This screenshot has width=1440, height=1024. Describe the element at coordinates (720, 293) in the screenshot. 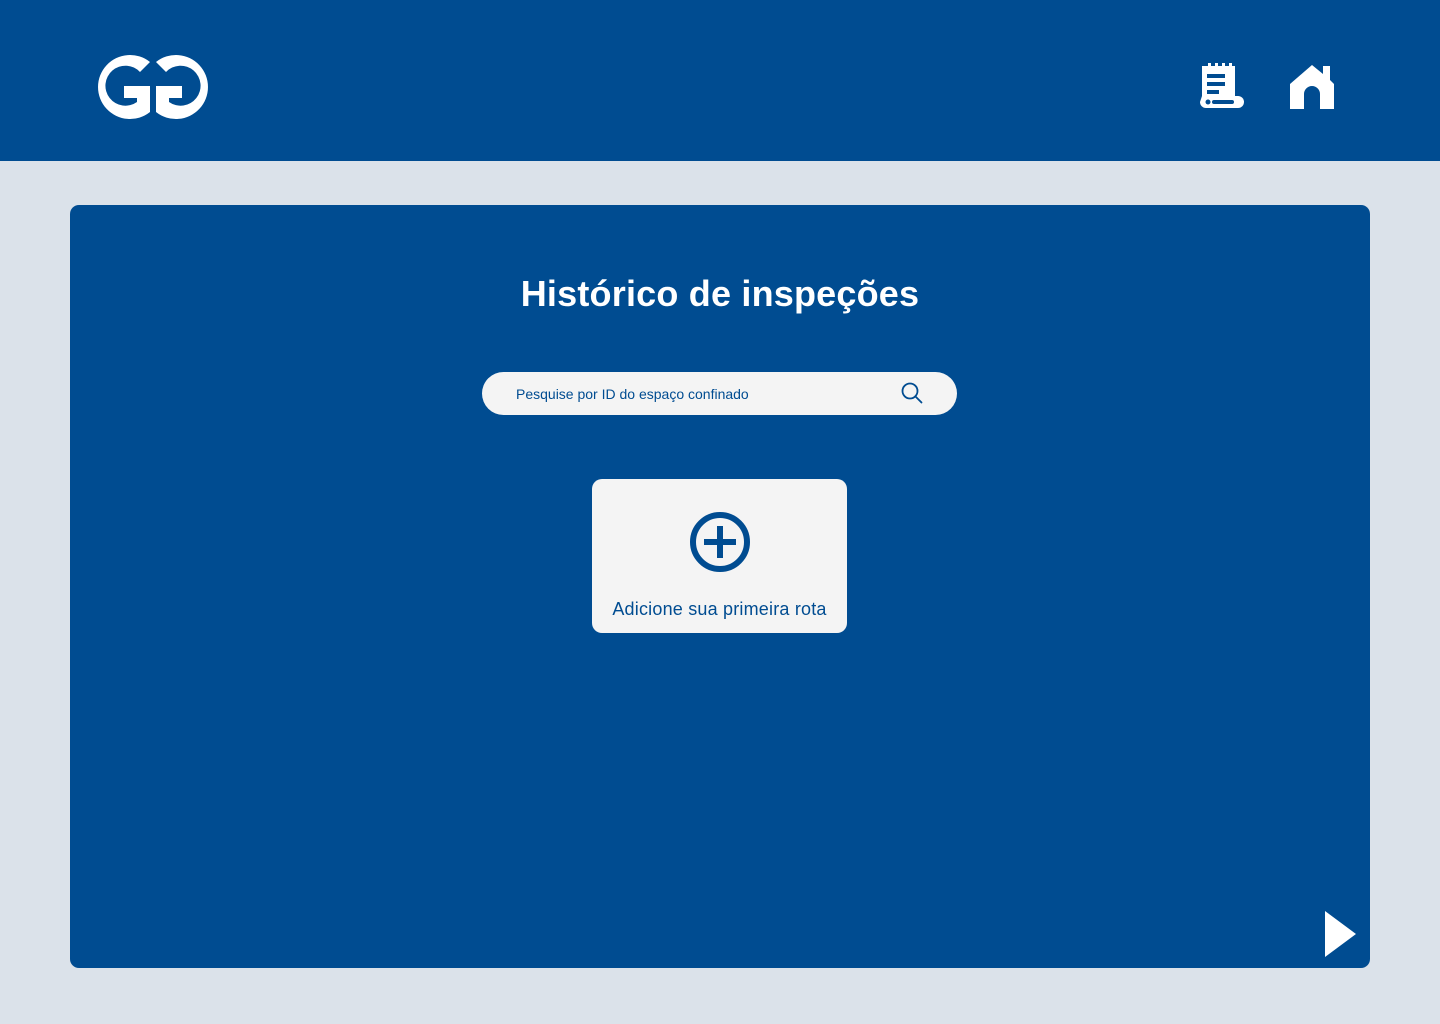

I see `page-title: Histórico de inspeções` at that location.